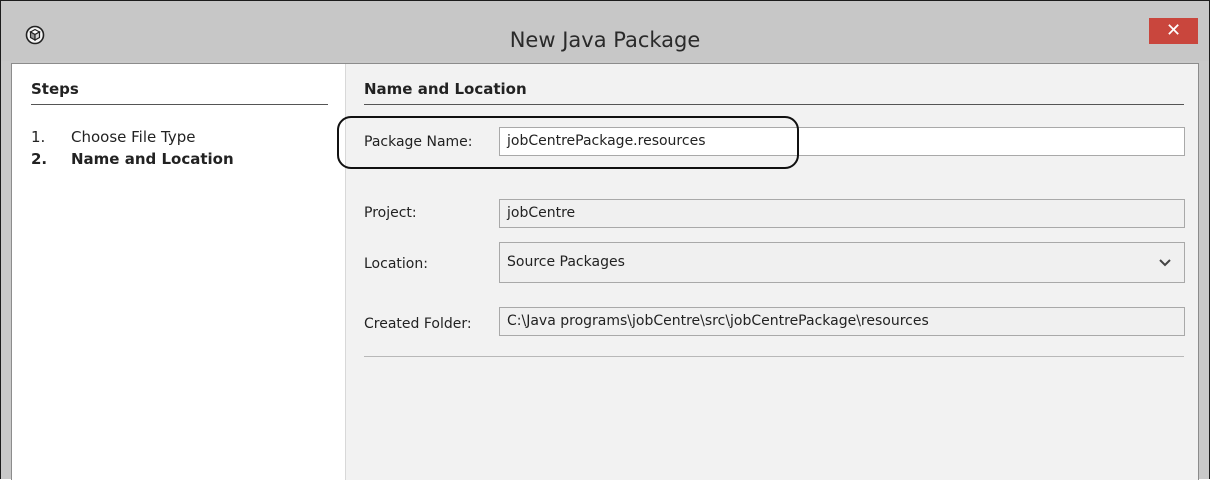 The height and width of the screenshot is (480, 1212). I want to click on bottom-divider, so click(774, 356).